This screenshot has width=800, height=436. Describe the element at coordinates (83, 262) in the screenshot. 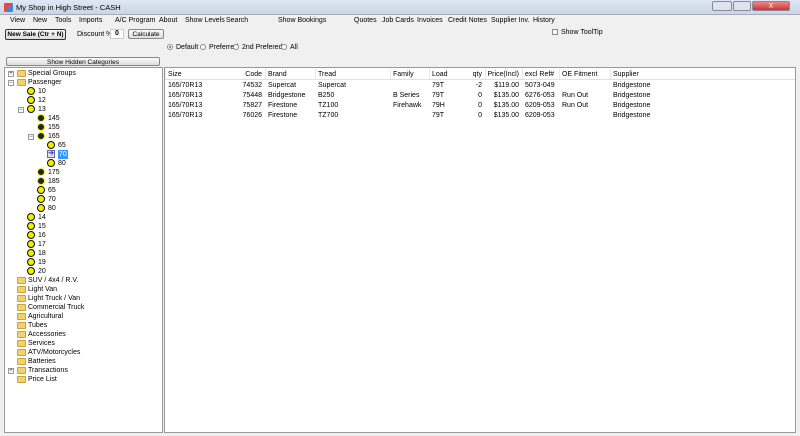

I see `tree-item: 19` at that location.